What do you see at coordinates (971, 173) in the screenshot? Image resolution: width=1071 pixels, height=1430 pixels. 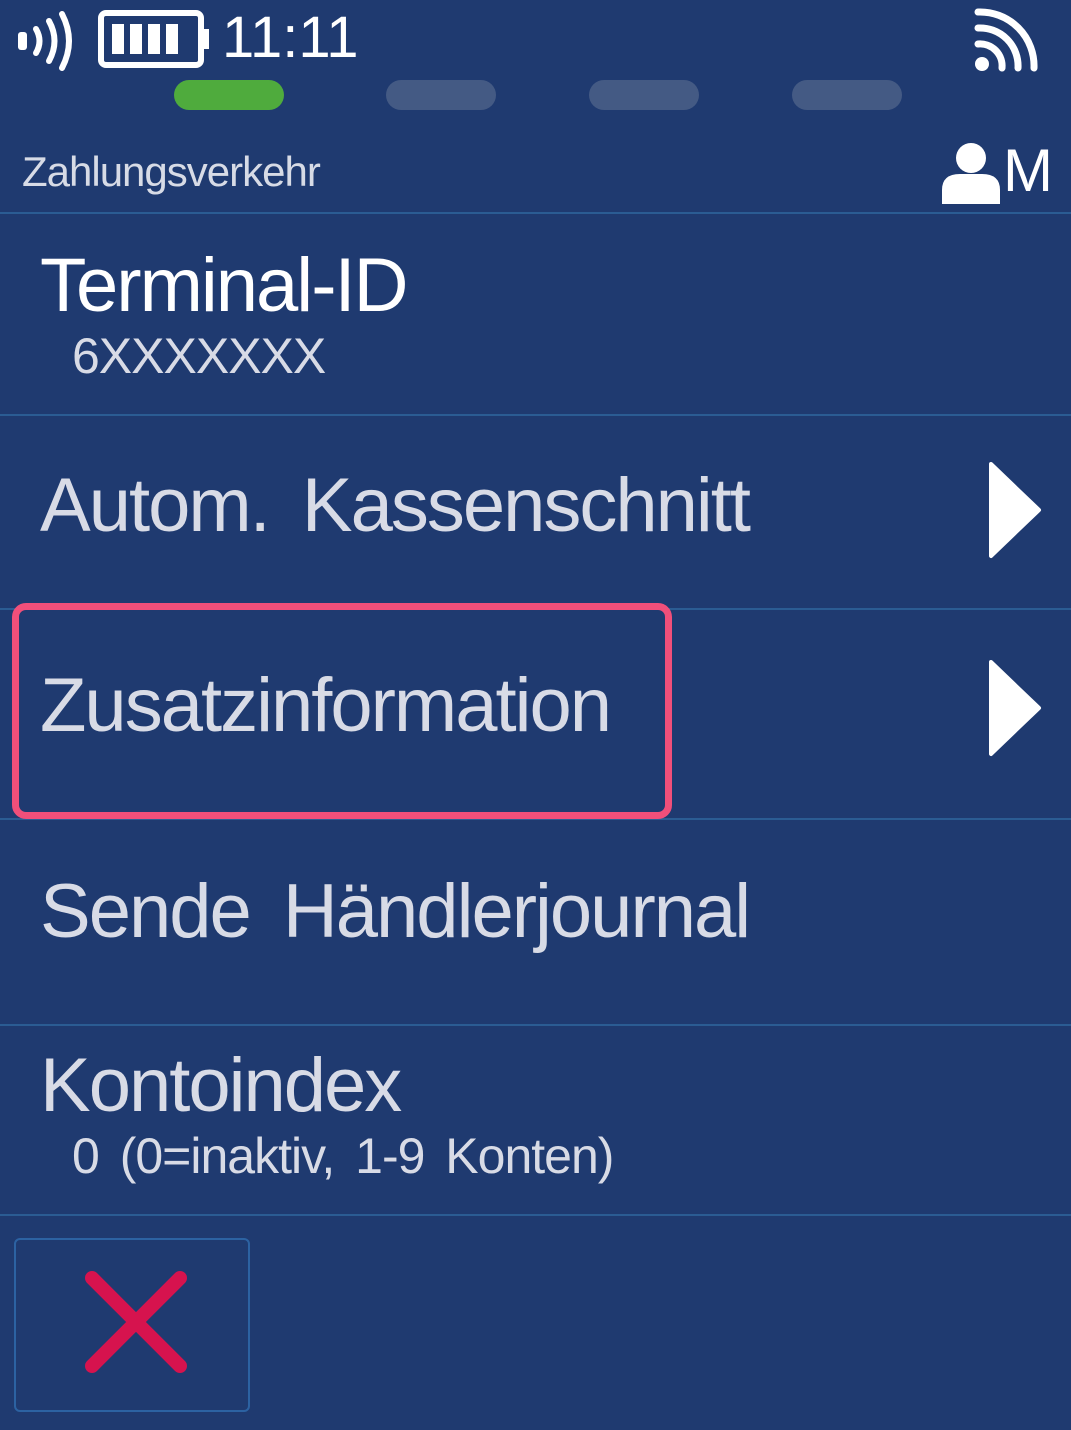 I see `user-icon` at bounding box center [971, 173].